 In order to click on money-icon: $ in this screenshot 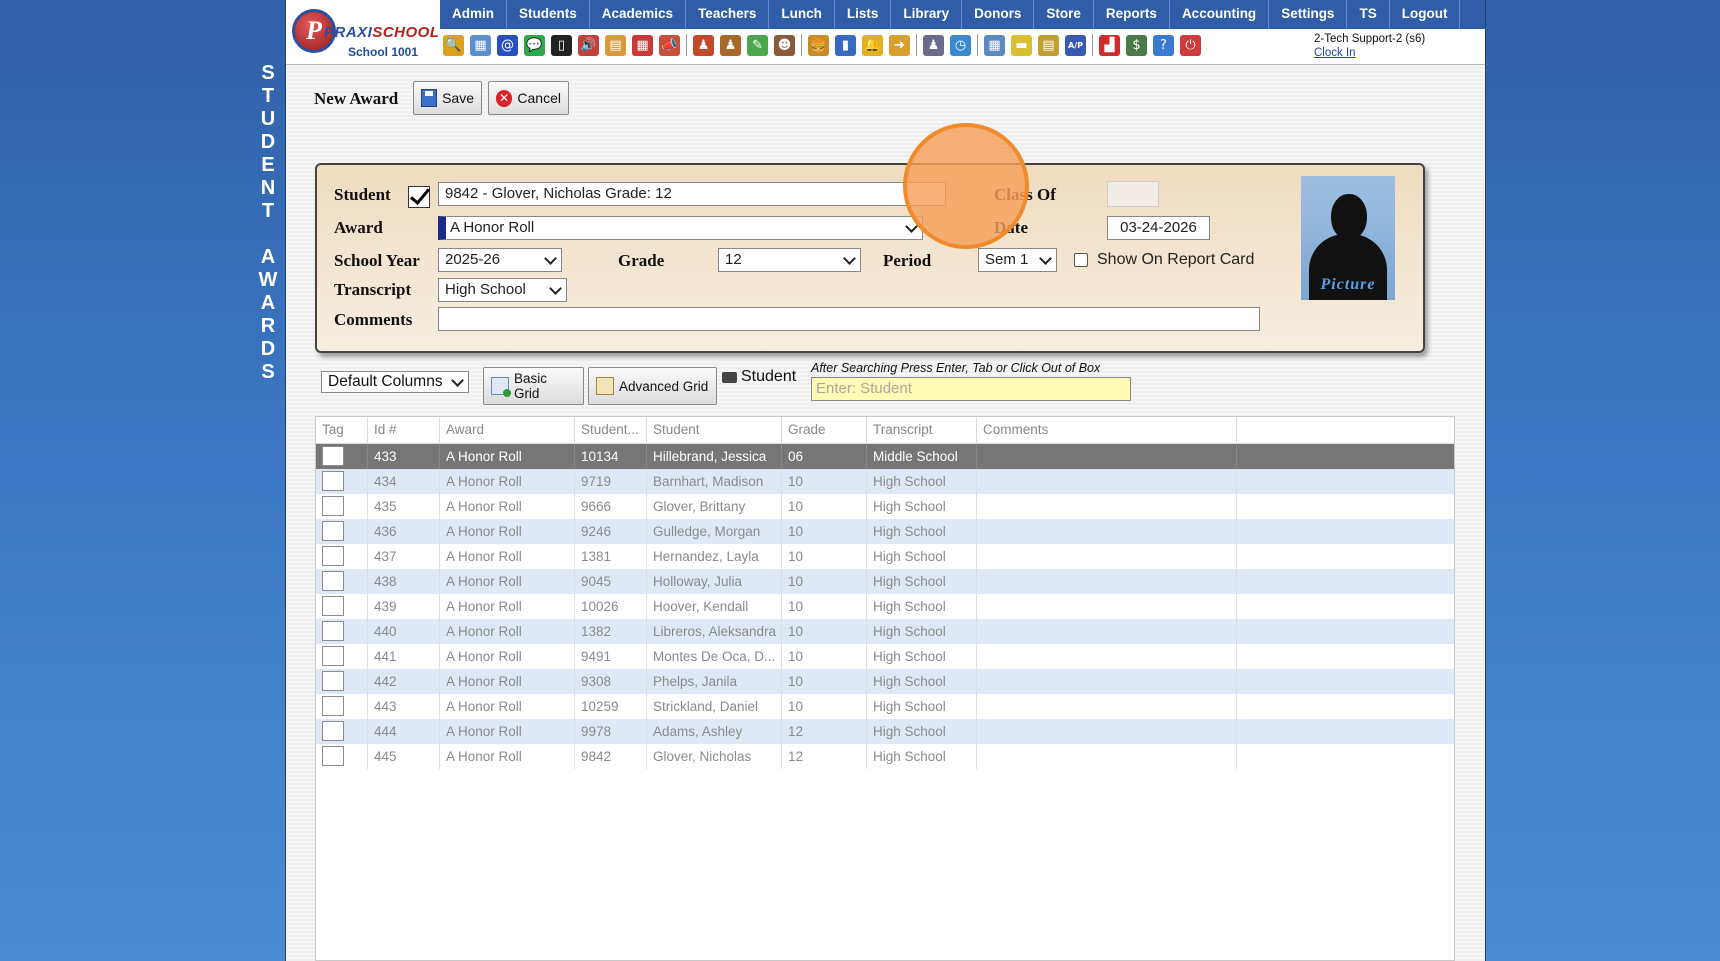, I will do `click(1136, 45)`.